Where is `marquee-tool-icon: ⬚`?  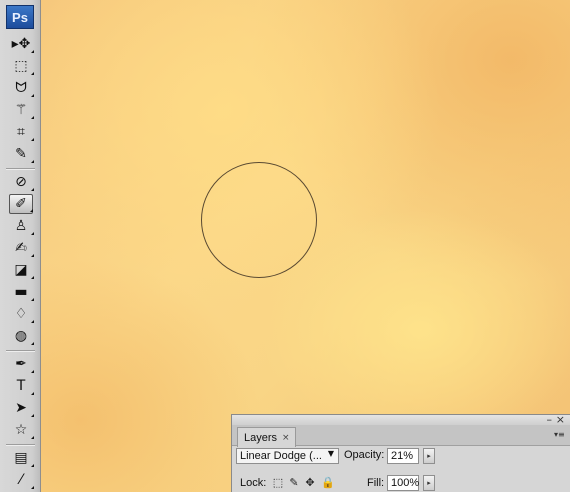
marquee-tool-icon: ⬚ is located at coordinates (21, 66).